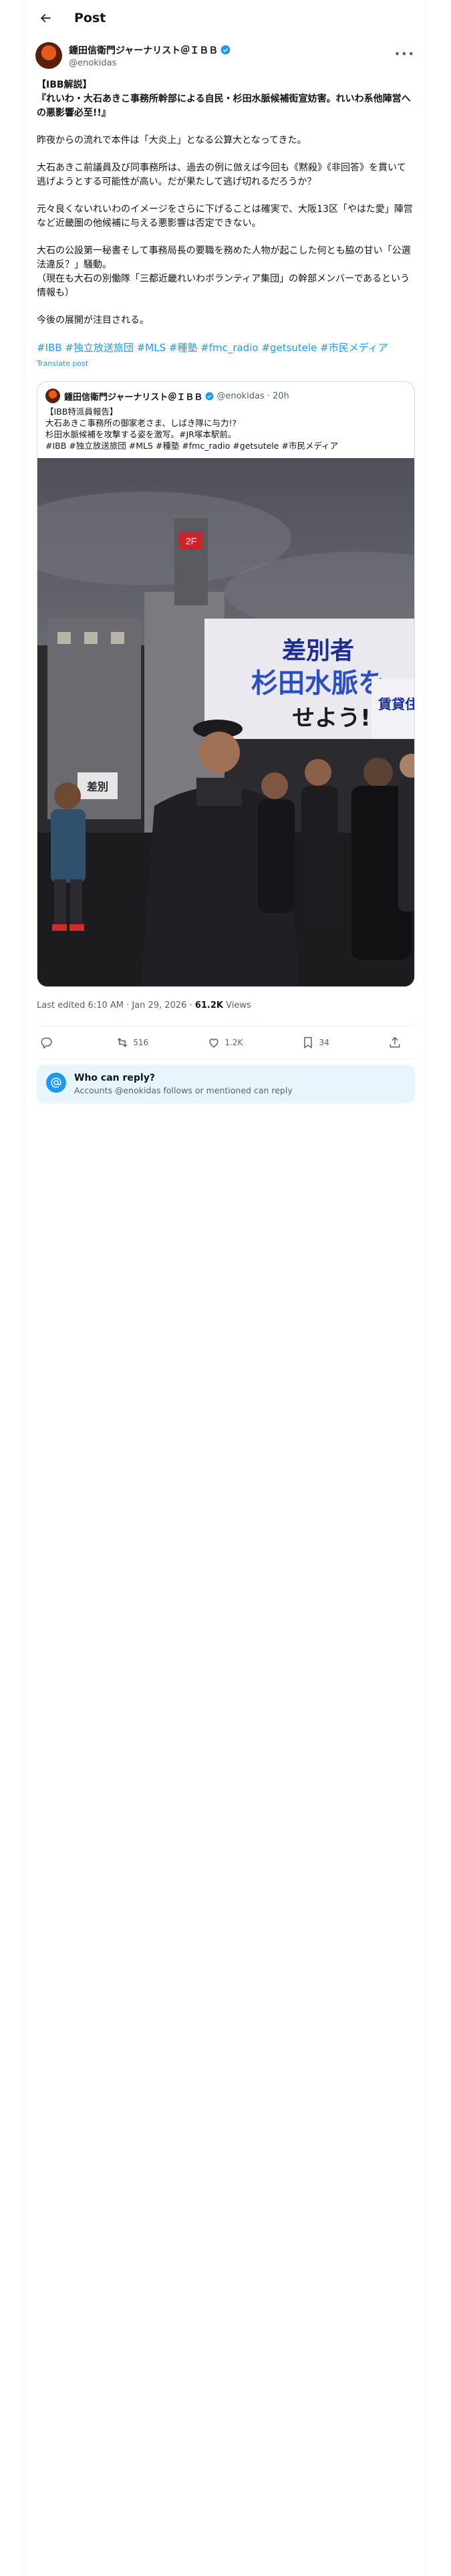 This screenshot has height=2576, width=451. Describe the element at coordinates (226, 17) in the screenshot. I see `post-header: Post` at that location.